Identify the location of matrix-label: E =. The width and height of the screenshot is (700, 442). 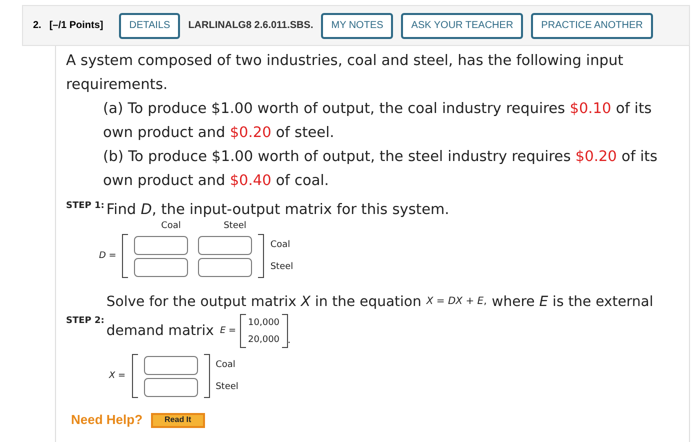
(228, 331).